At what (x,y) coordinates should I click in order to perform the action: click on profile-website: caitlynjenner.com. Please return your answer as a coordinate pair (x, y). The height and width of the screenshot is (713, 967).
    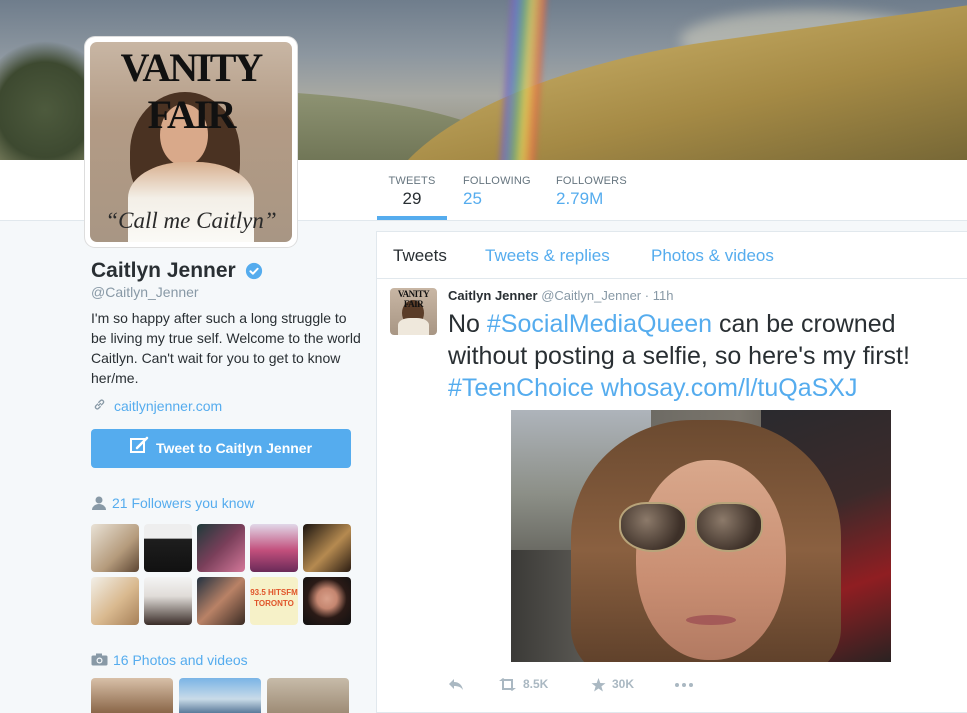
    Looking at the image, I should click on (157, 406).